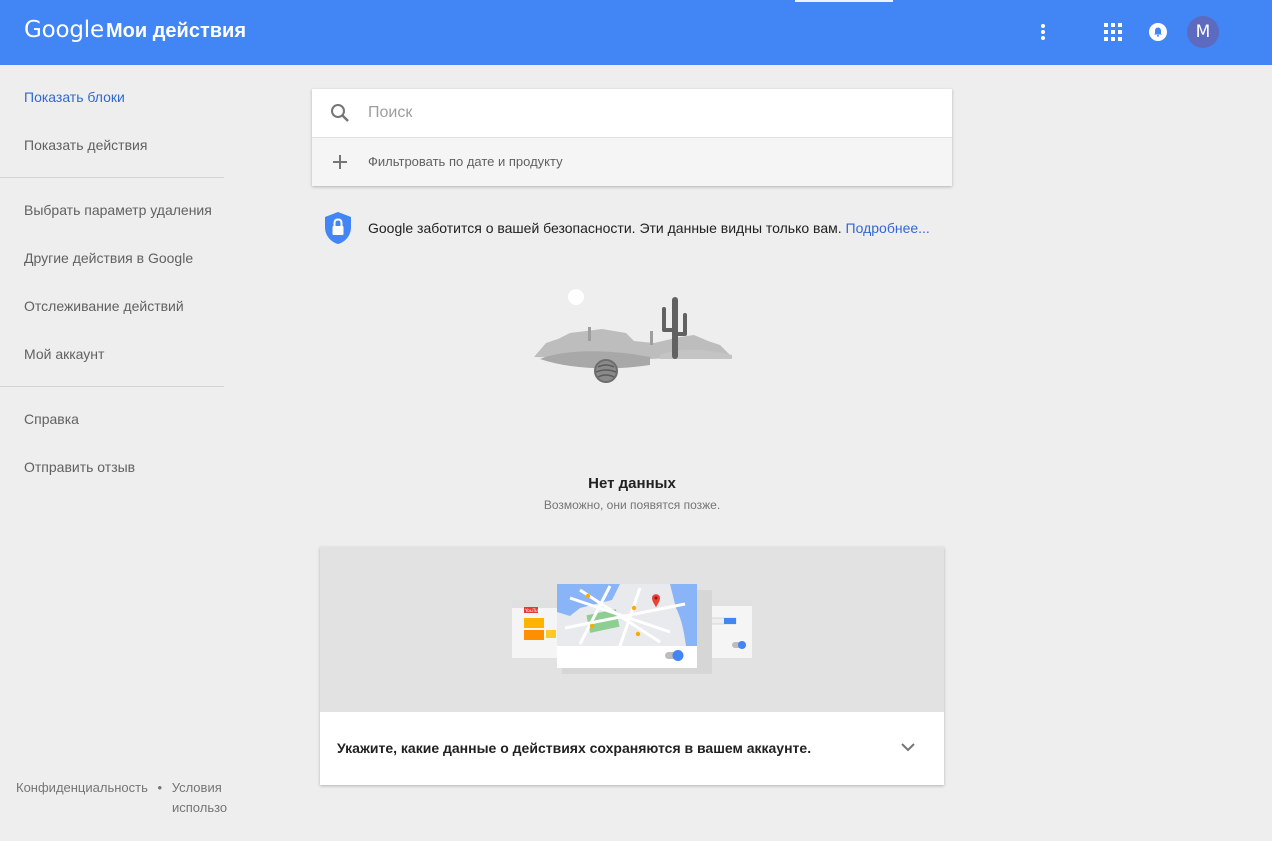  I want to click on chevron-down-icon, so click(908, 747).